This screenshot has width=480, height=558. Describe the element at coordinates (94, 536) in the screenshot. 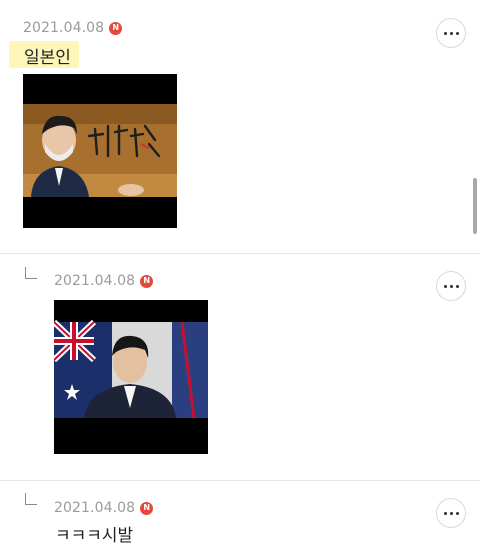

I see `comment-text: ㅋㅋㅋ시발` at that location.